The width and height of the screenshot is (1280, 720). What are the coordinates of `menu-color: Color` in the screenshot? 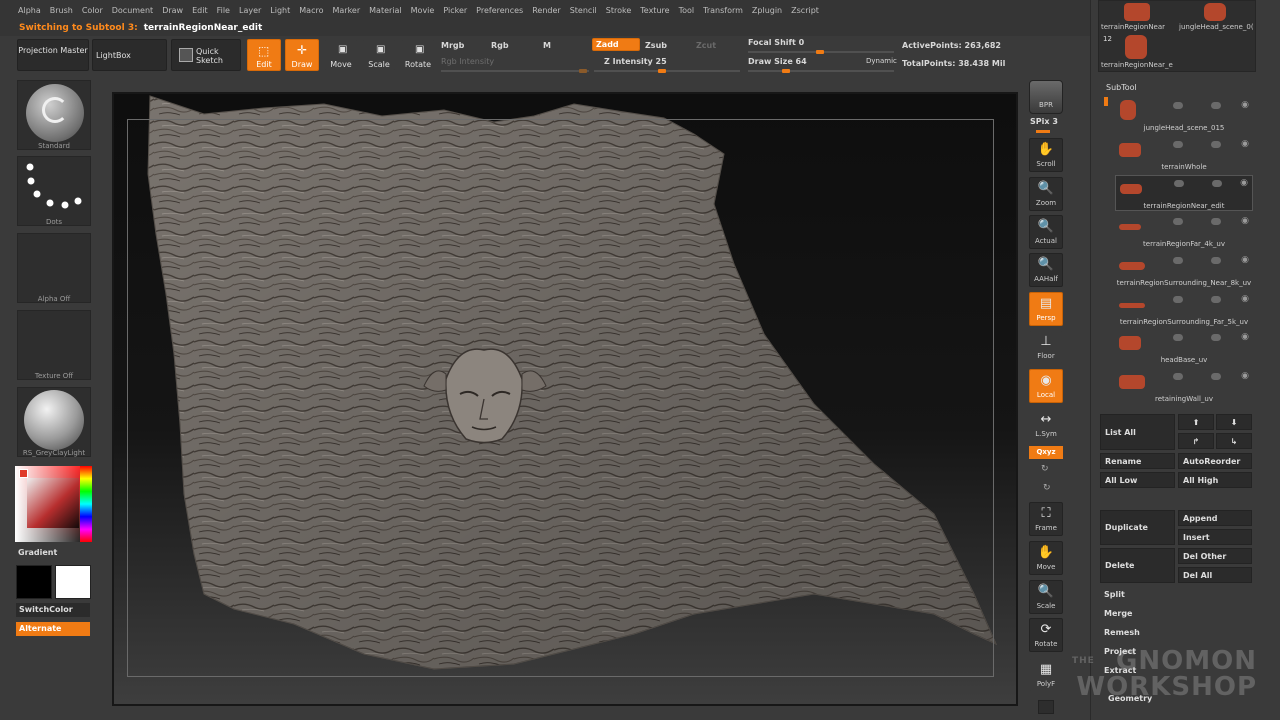 It's located at (92, 10).